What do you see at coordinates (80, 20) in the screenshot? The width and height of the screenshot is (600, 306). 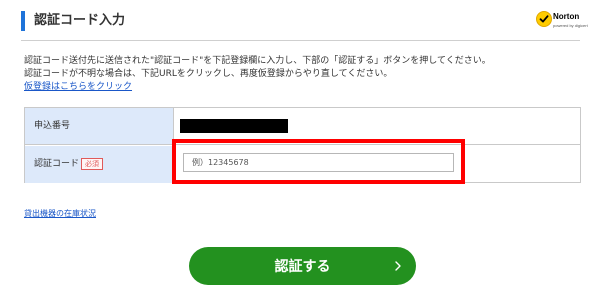 I see `page-title: 認証コード入力` at bounding box center [80, 20].